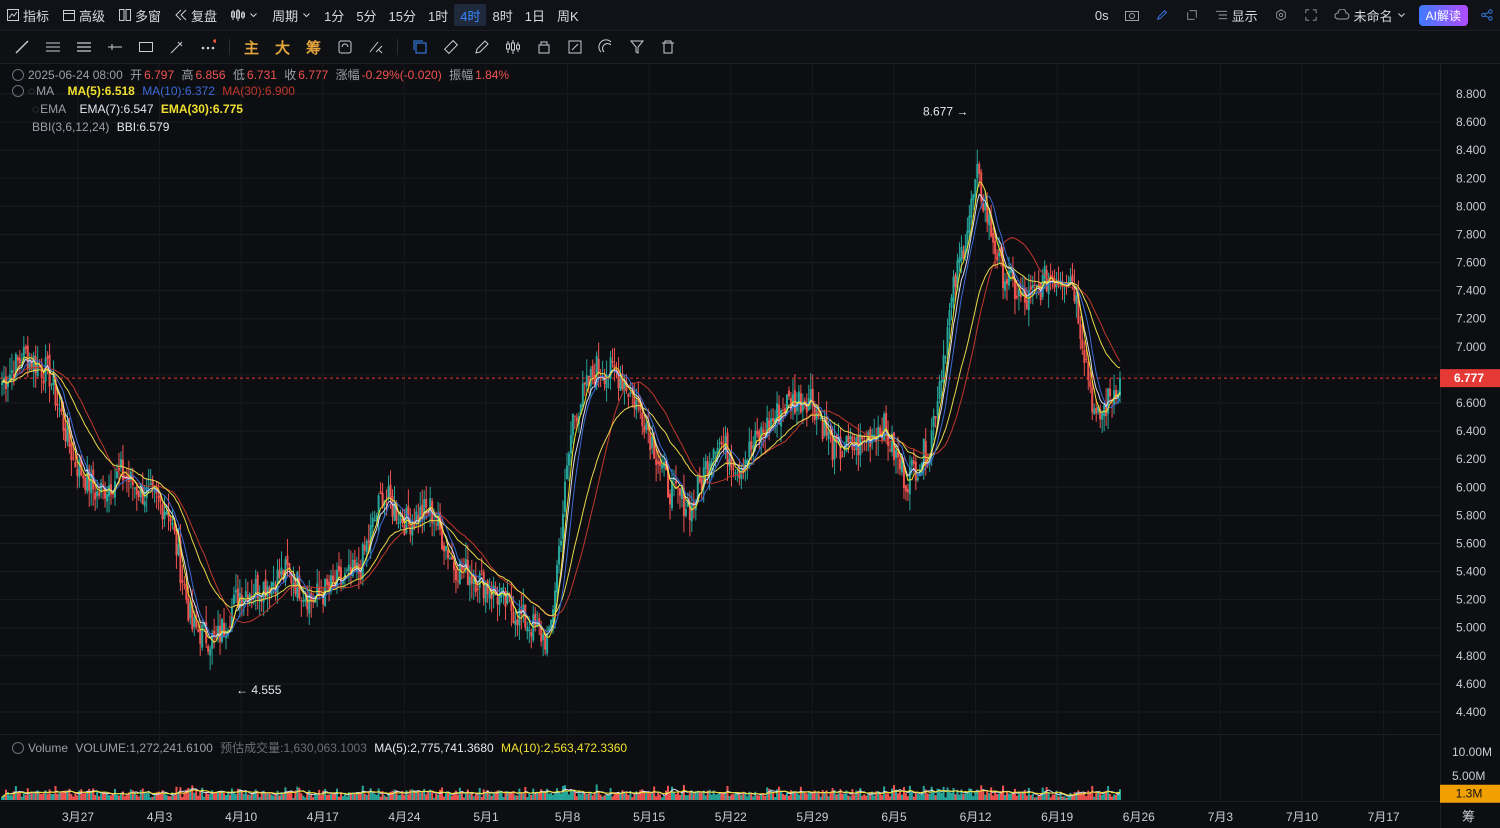  What do you see at coordinates (574, 47) in the screenshot?
I see `note-tool` at bounding box center [574, 47].